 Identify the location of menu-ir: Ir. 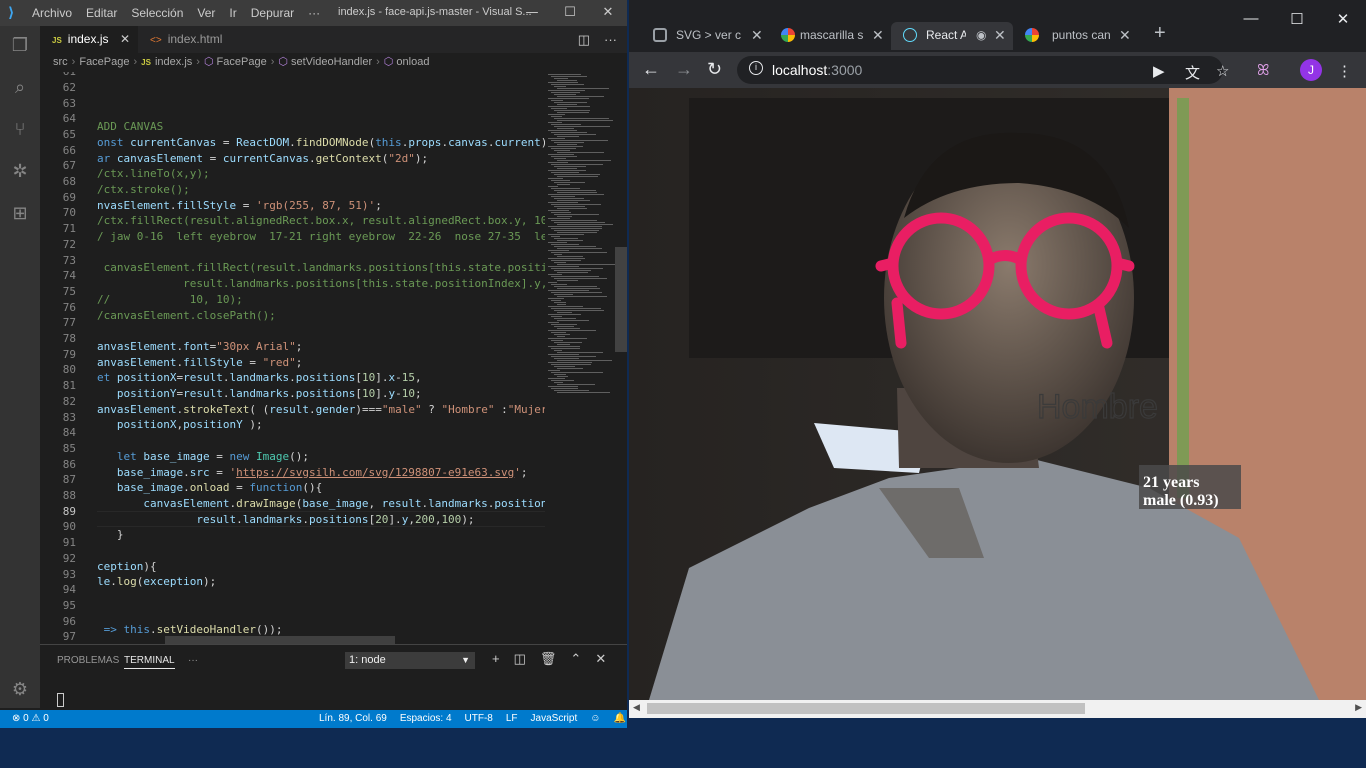
(232, 13).